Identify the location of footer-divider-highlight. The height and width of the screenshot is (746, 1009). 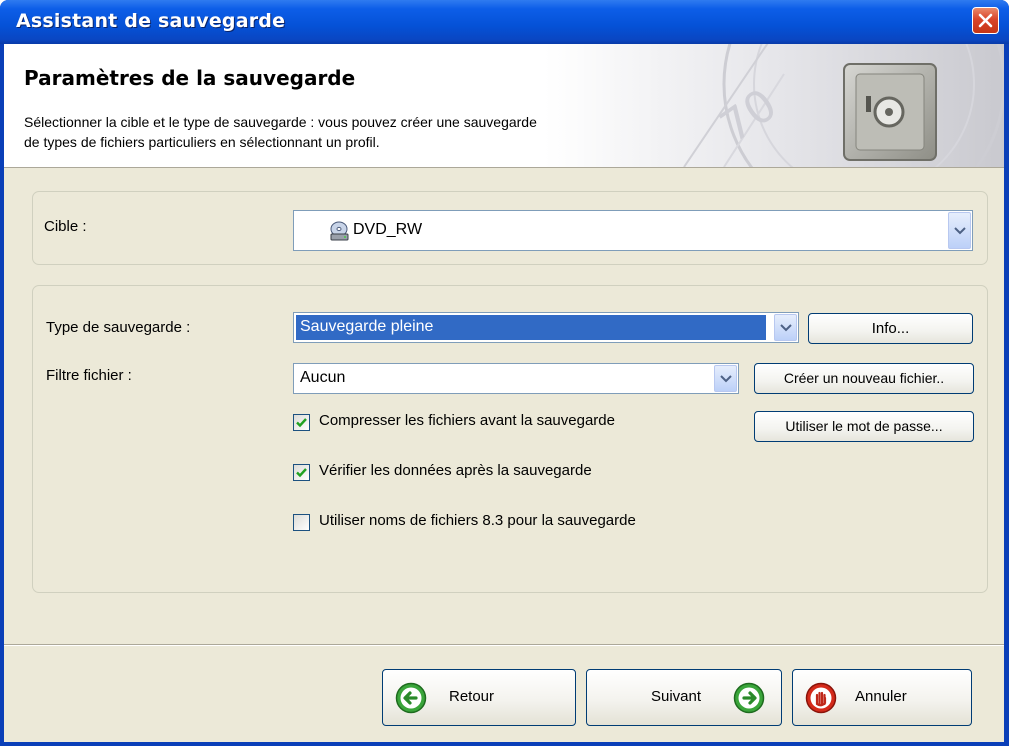
(504, 645).